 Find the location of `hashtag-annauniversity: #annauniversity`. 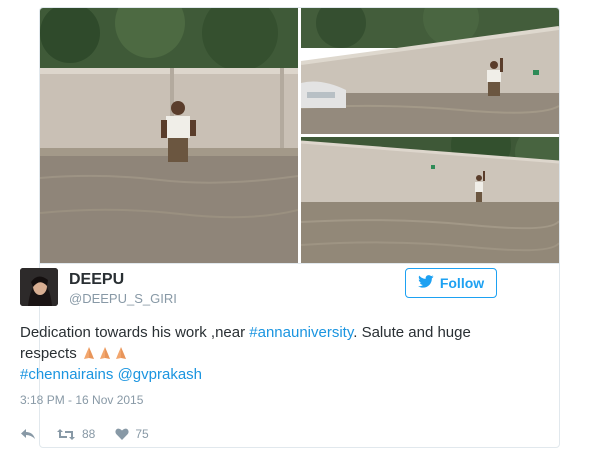

hashtag-annauniversity: #annauniversity is located at coordinates (301, 332).